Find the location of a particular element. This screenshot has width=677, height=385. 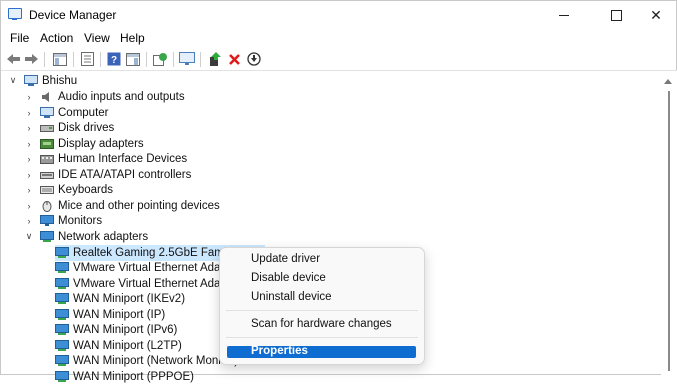

context-update-driver: Update driver is located at coordinates (285, 259).